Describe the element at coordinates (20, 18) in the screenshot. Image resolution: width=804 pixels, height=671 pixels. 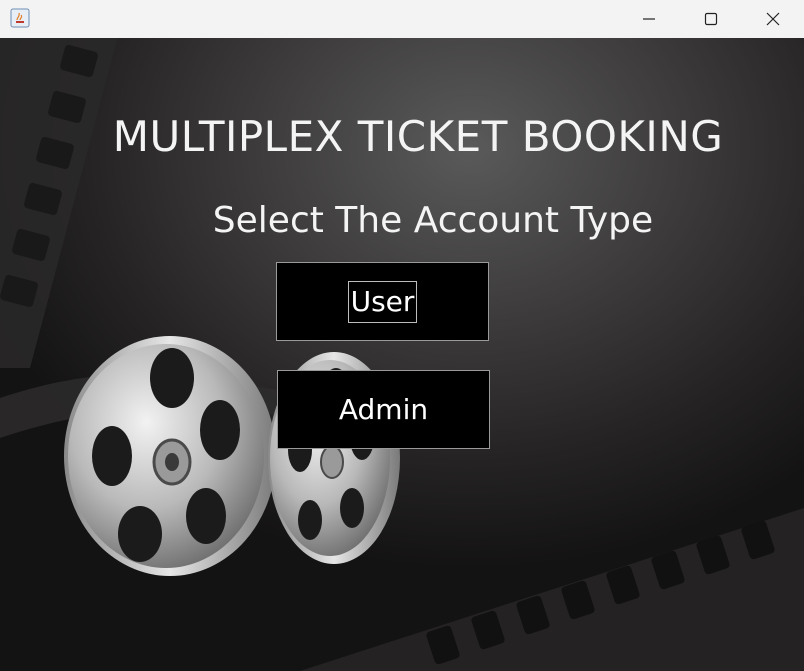
I see `java-app-icon` at that location.